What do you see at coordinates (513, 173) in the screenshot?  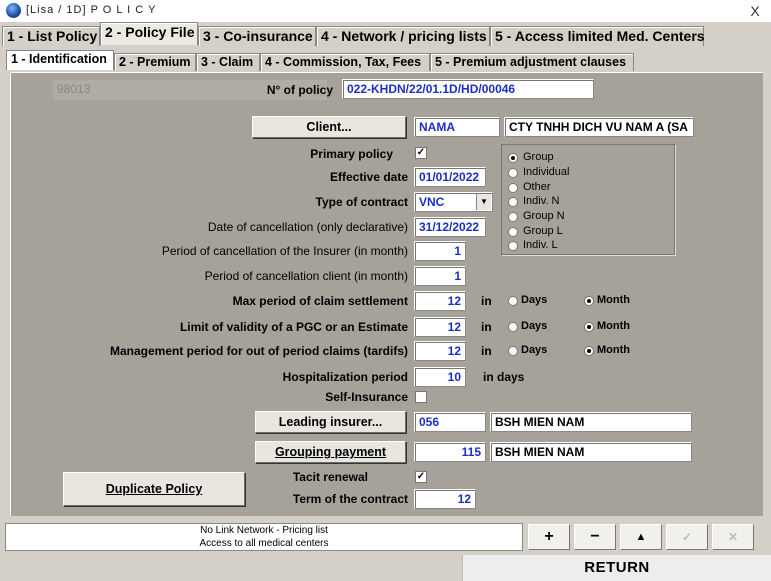 I see `radio-individual` at bounding box center [513, 173].